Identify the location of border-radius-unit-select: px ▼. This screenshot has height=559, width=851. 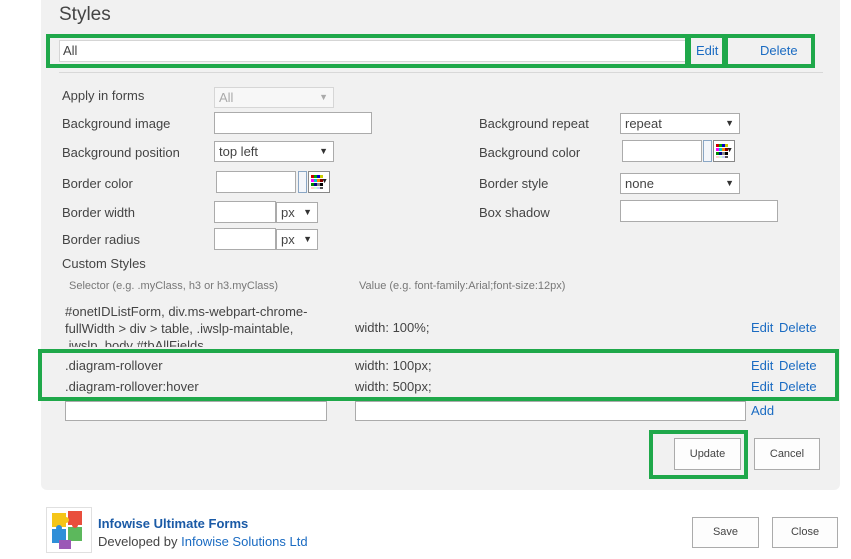
(297, 239).